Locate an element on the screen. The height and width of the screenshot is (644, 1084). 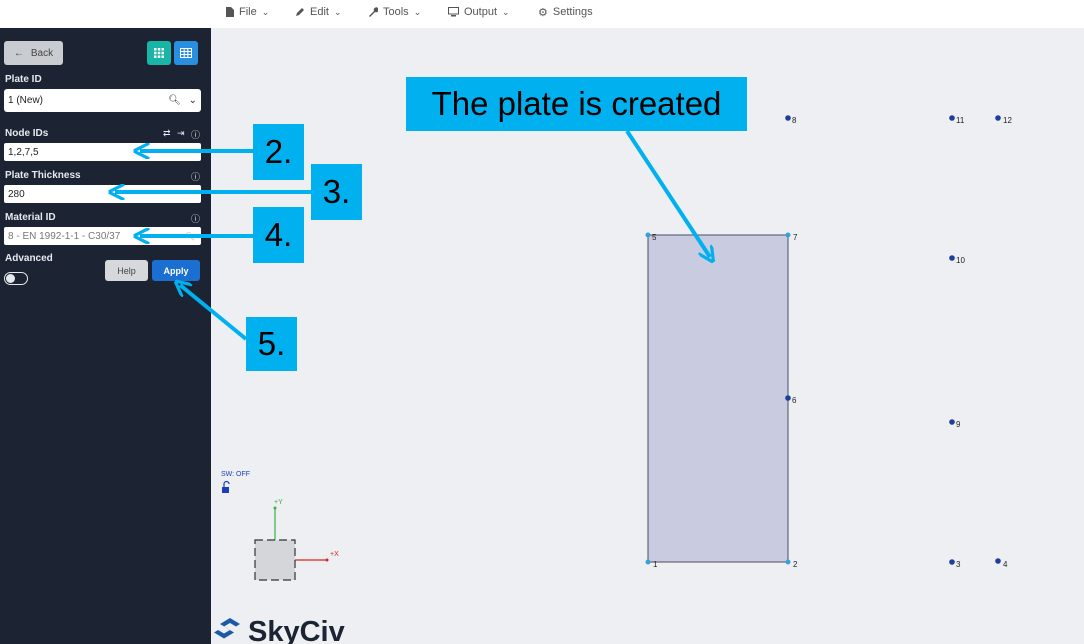
step4-callout: 4. is located at coordinates (278, 235).